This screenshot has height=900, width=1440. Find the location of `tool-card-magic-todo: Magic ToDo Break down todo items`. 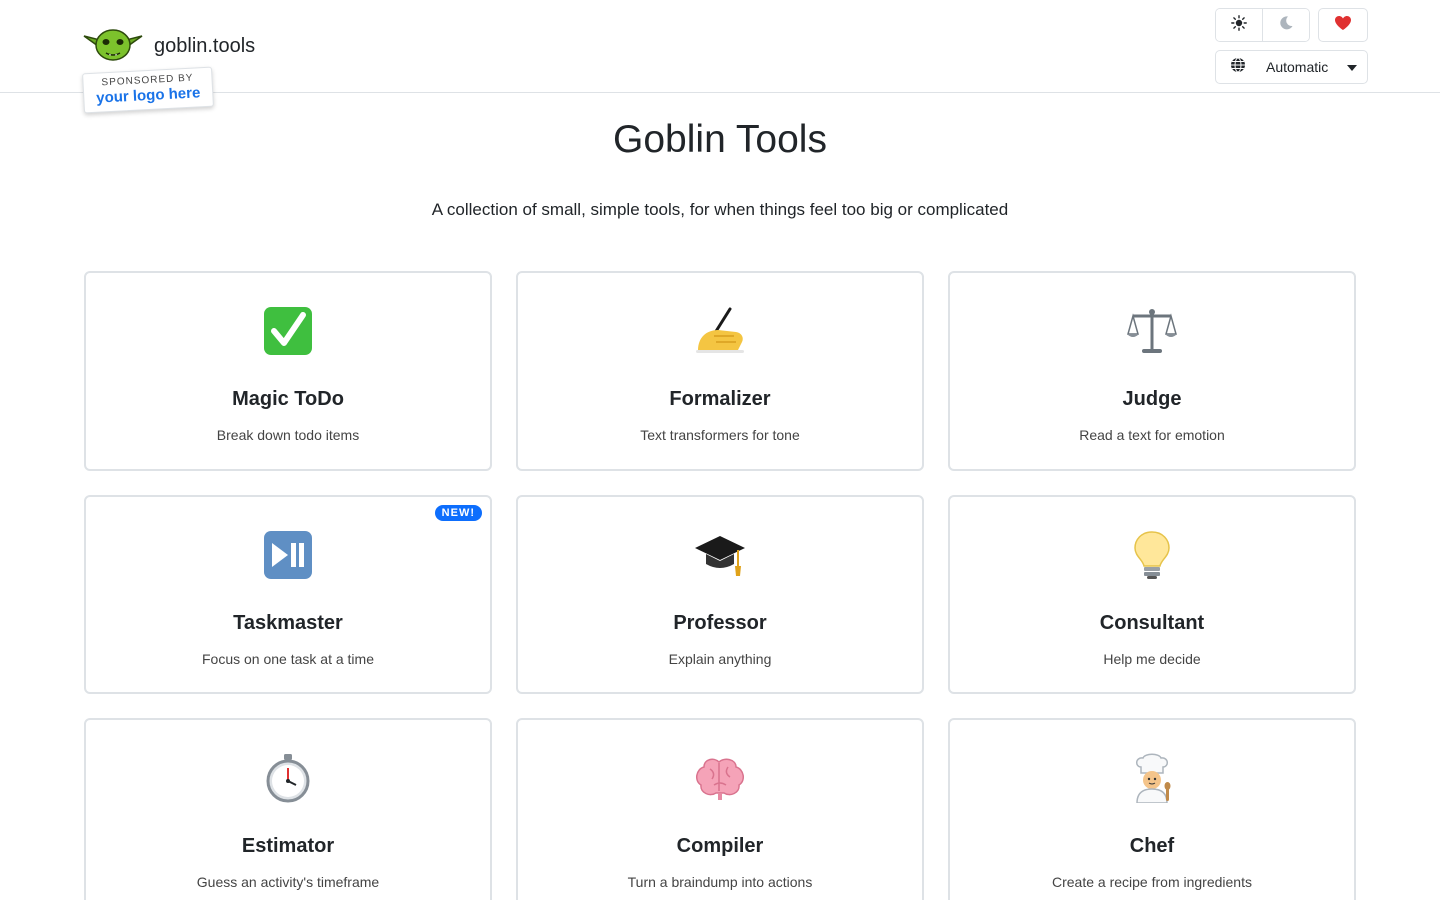

tool-card-magic-todo: Magic ToDo Break down todo items is located at coordinates (288, 371).